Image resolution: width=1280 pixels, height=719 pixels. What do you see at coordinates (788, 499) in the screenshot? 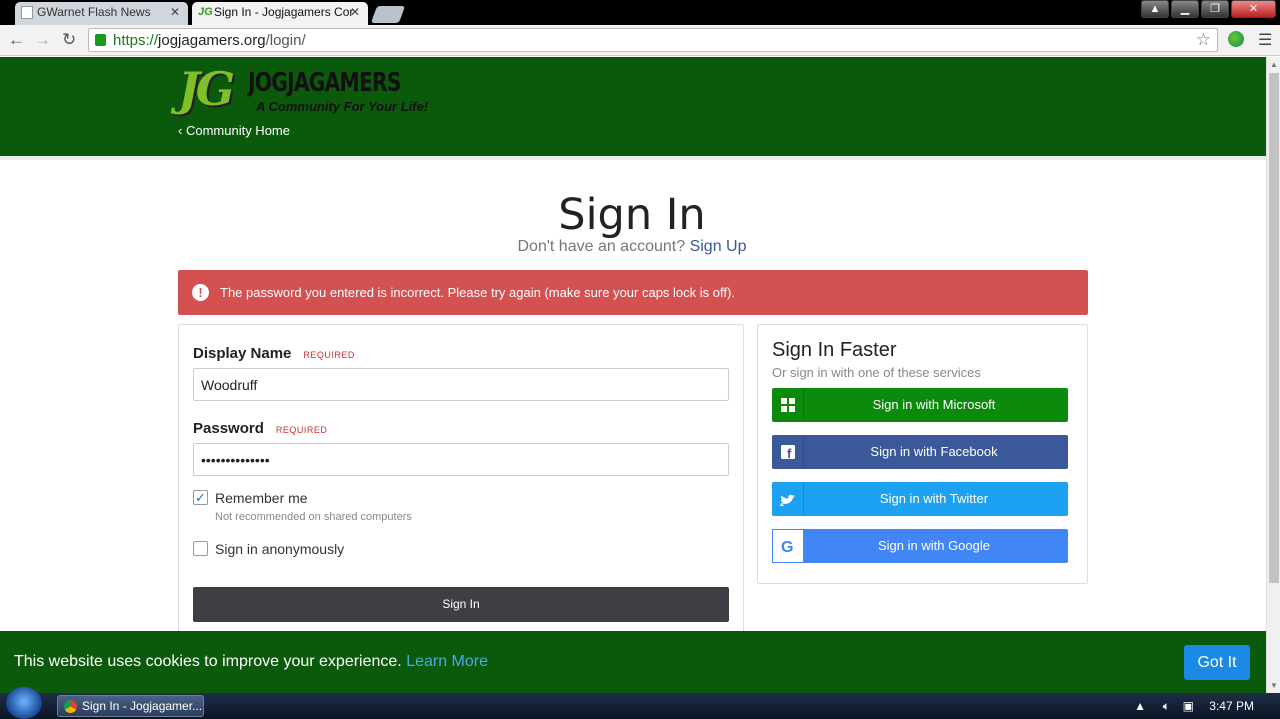
I see `twitter-bird-icon` at bounding box center [788, 499].